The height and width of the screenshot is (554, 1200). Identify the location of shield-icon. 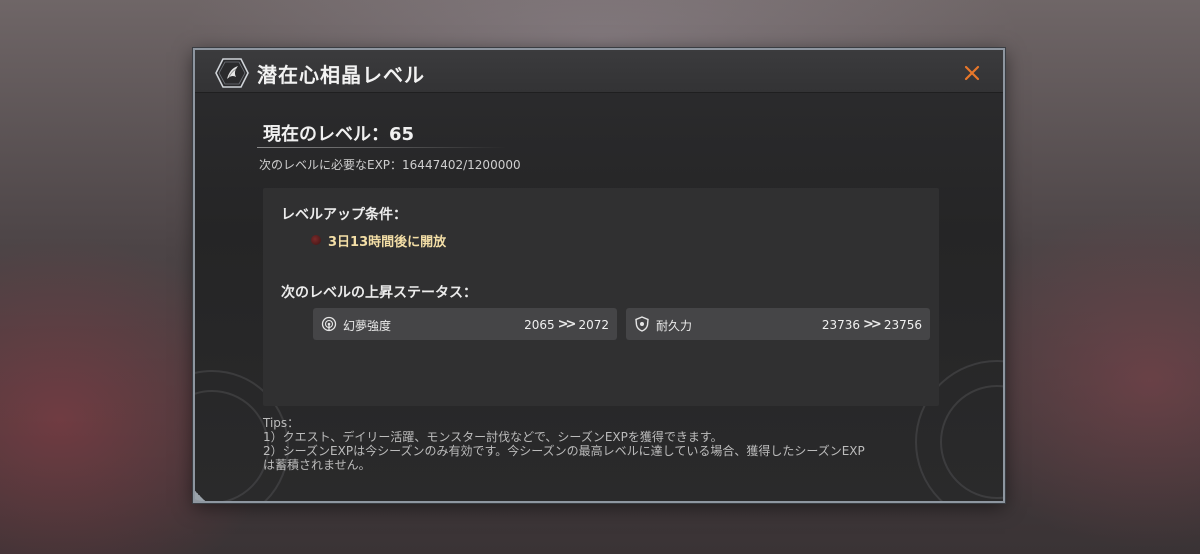
(642, 324).